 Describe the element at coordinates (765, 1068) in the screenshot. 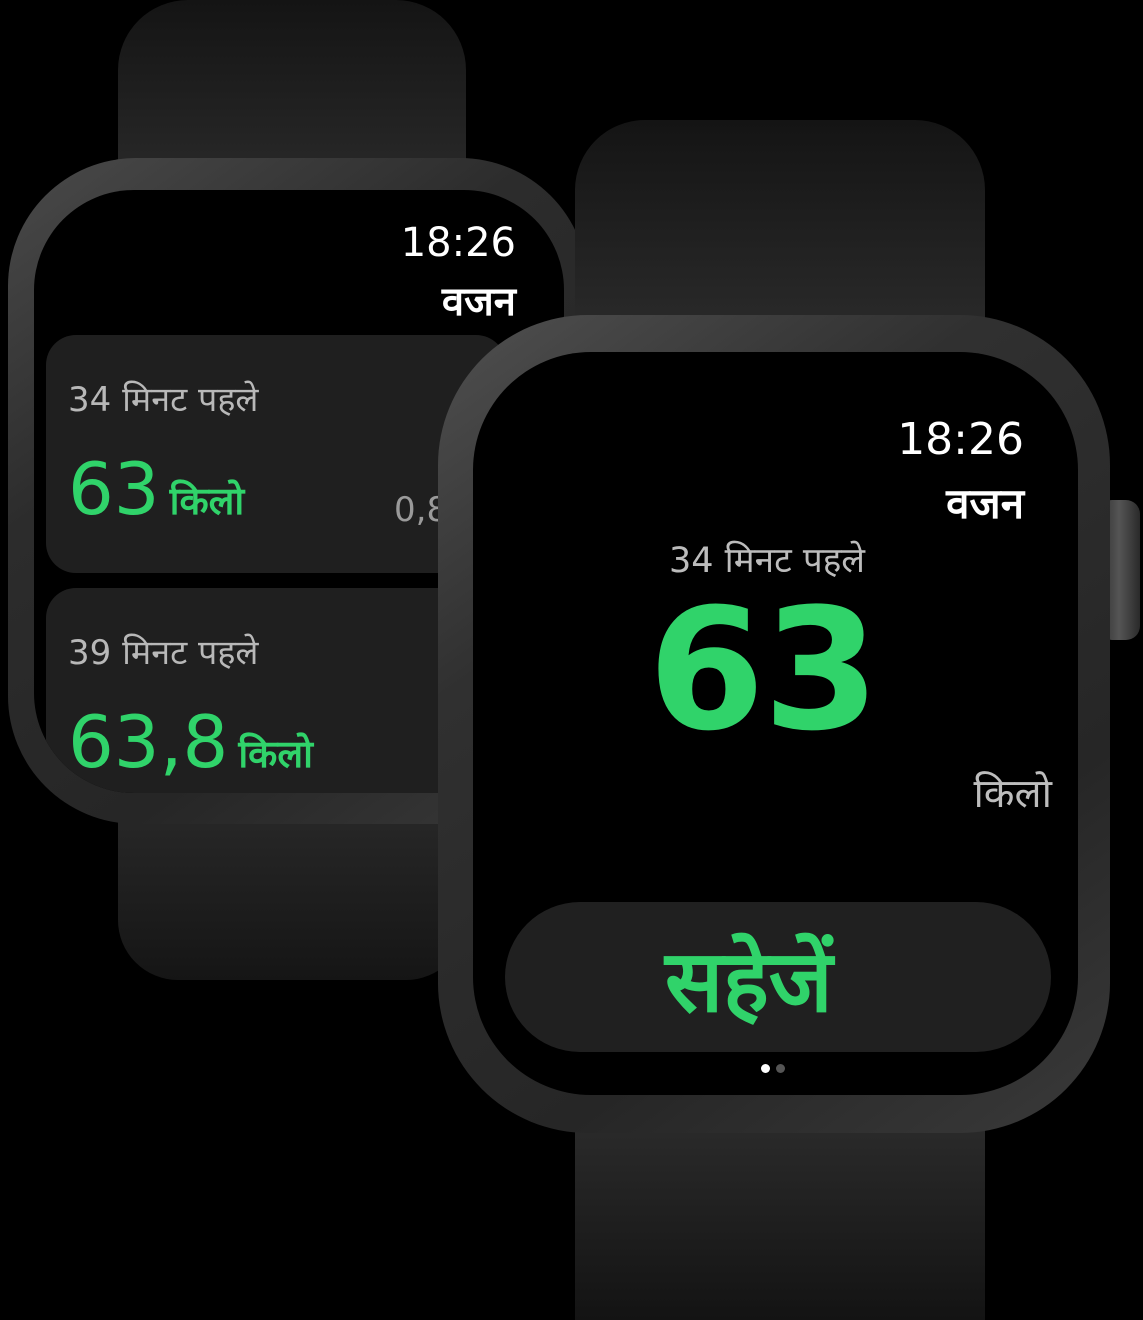

I see `page-dot-active` at that location.